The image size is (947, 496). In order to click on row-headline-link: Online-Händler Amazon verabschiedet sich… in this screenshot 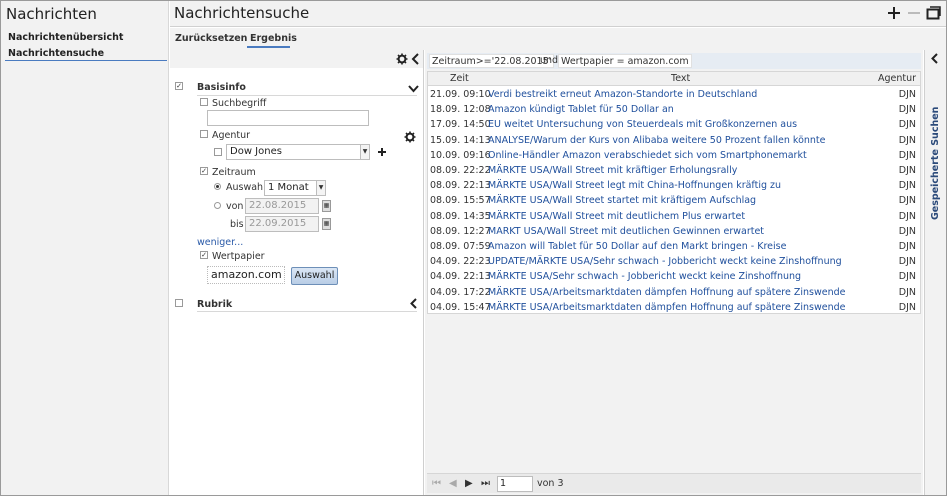, I will do `click(647, 155)`.